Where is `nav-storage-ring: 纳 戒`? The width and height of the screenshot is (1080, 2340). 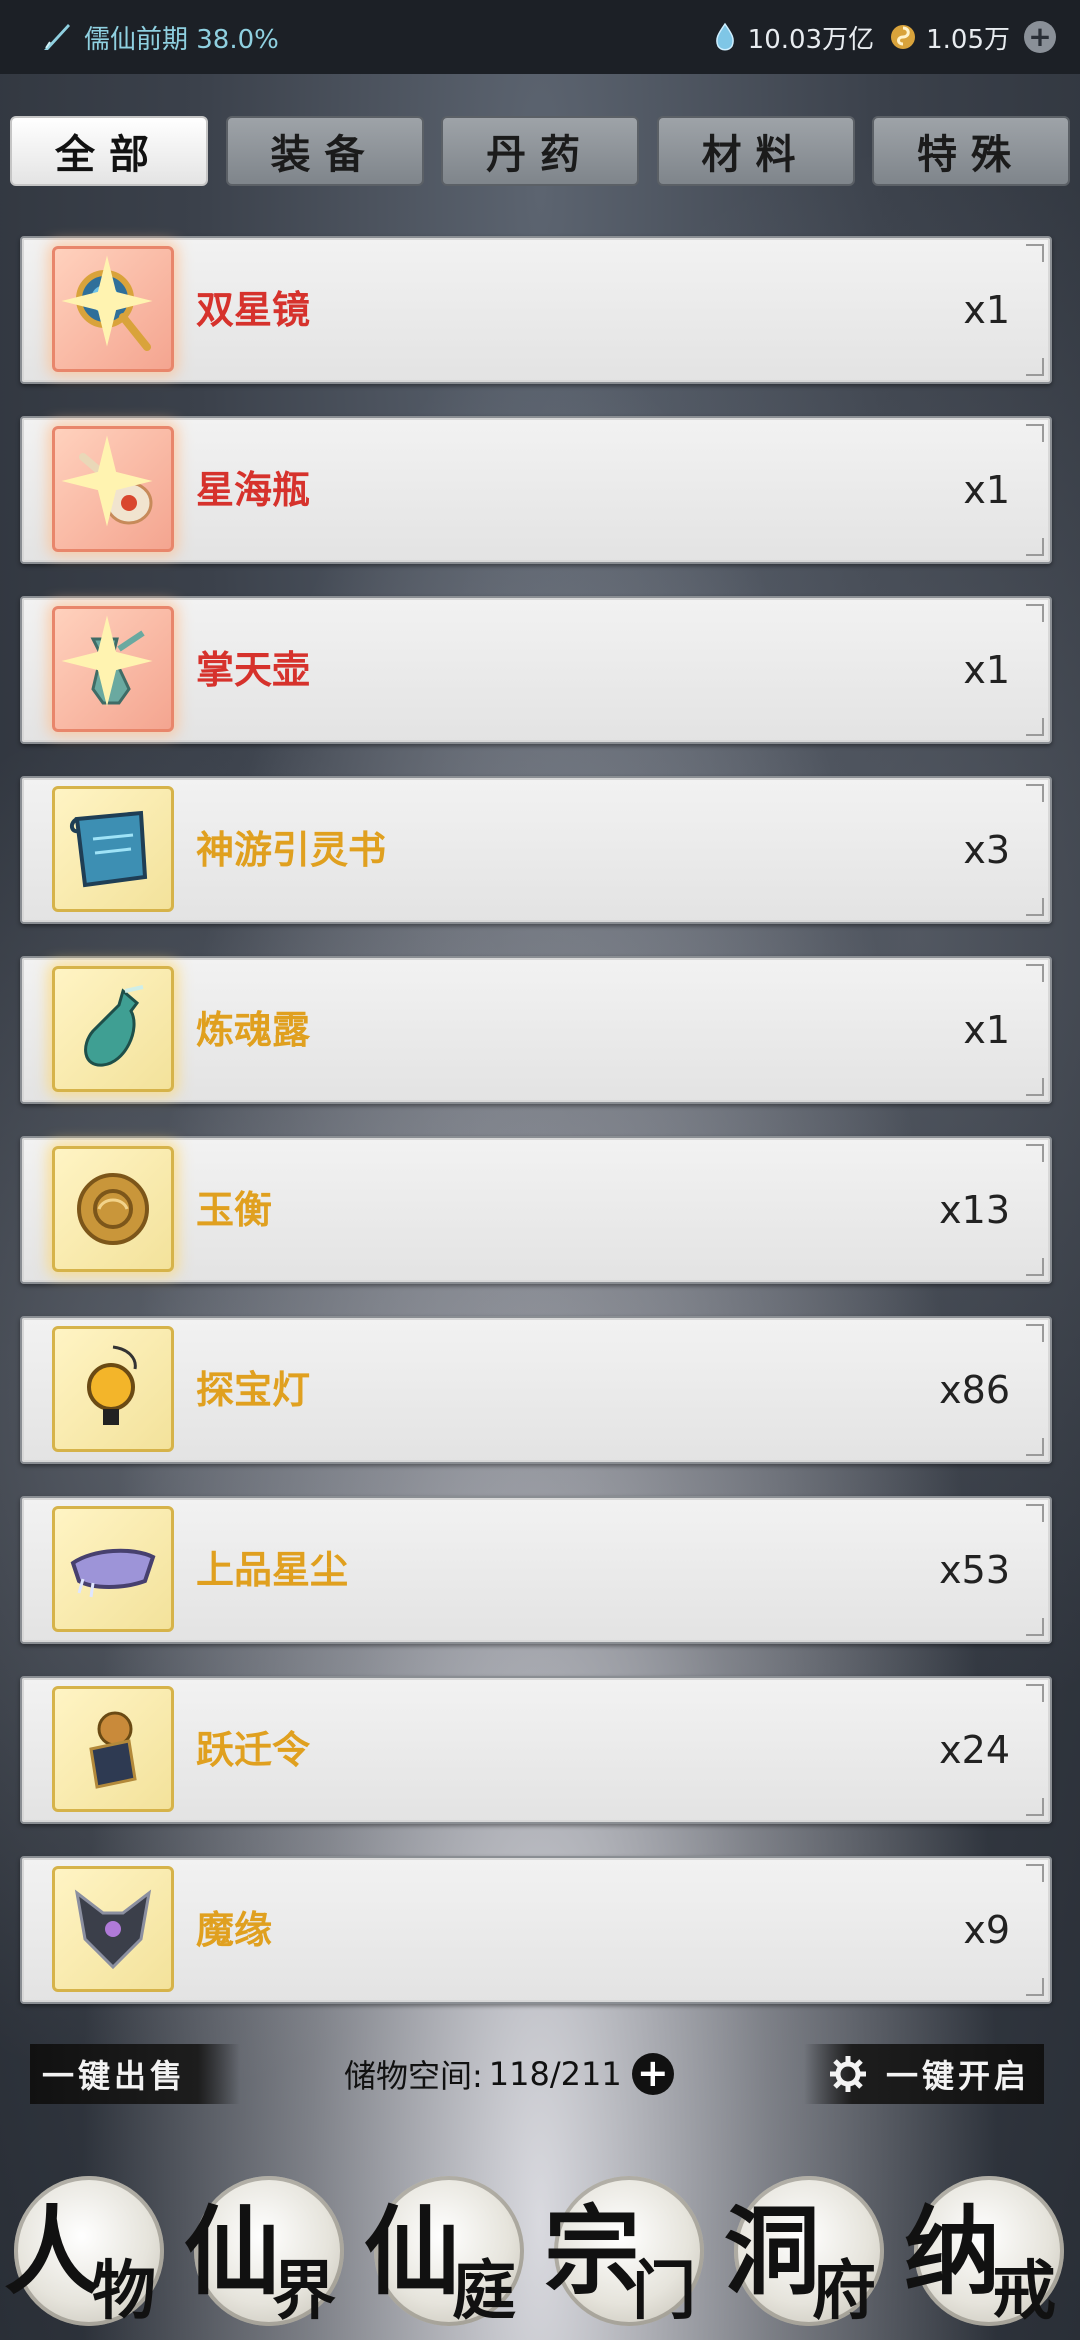 nav-storage-ring: 纳 戒 is located at coordinates (989, 2253).